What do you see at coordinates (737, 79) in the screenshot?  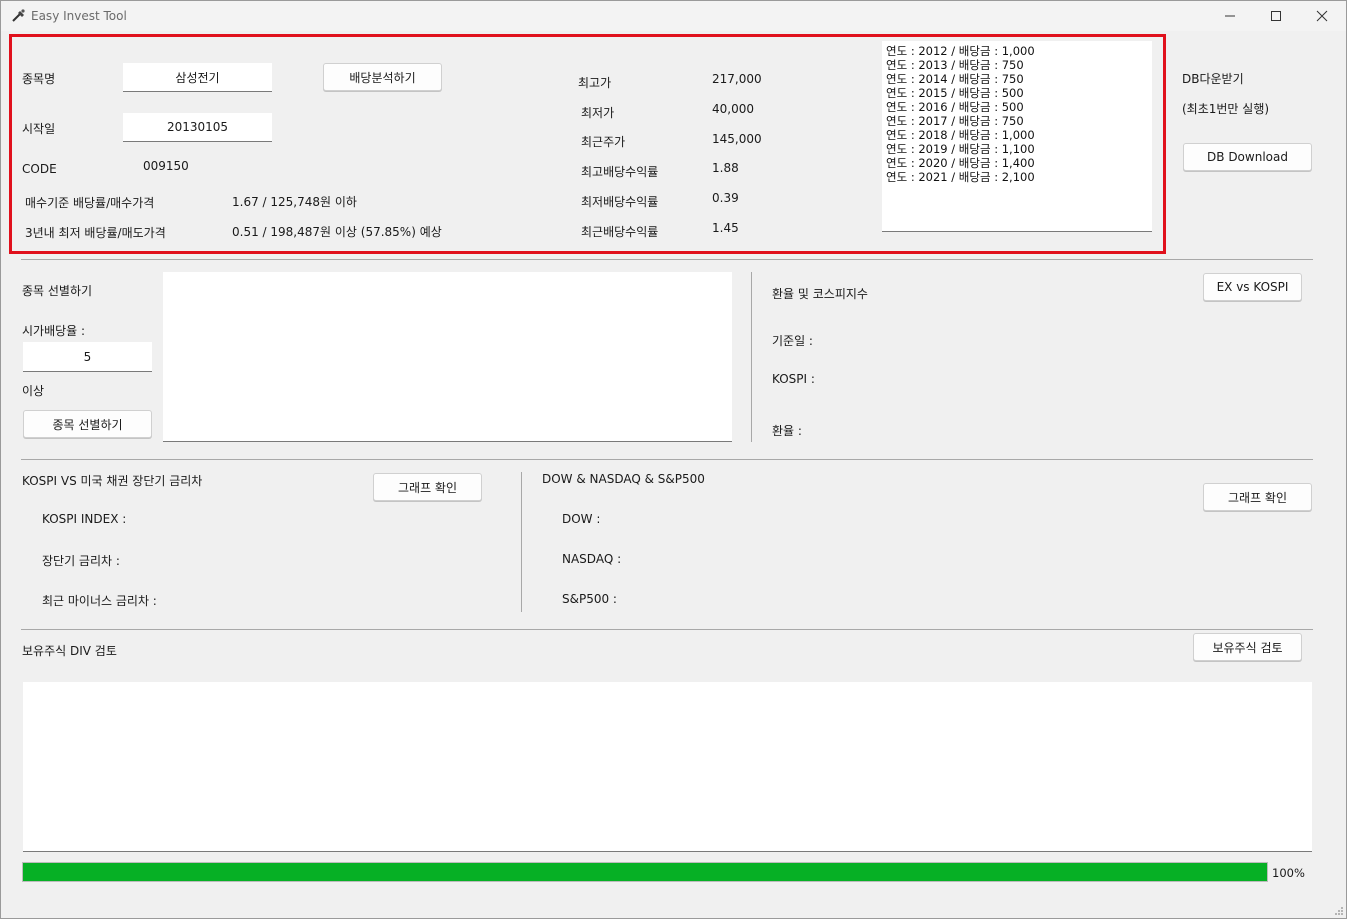 I see `high-price-value: 217,000` at bounding box center [737, 79].